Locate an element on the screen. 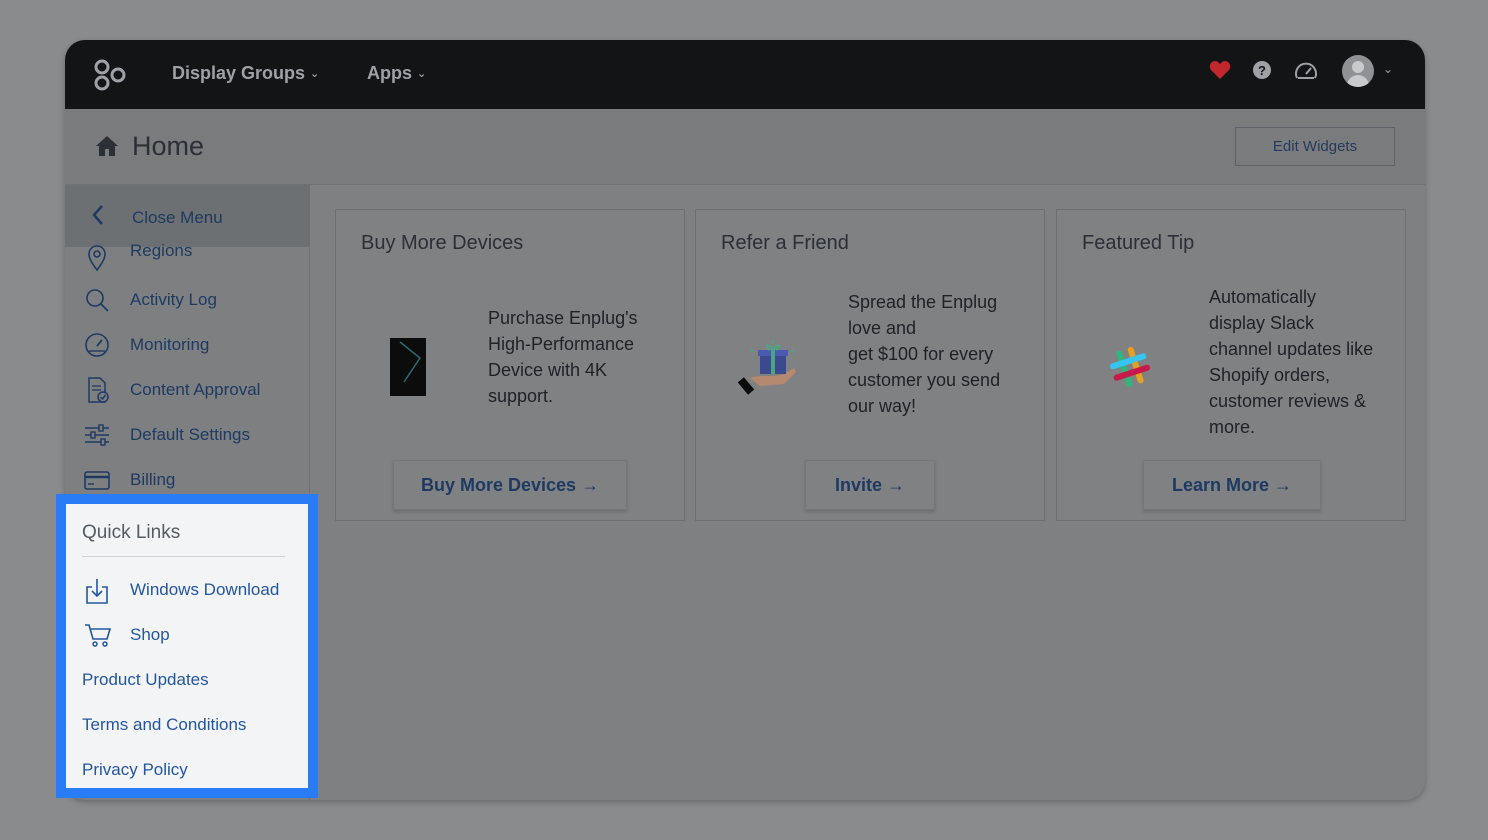 This screenshot has height=840, width=1488. download-icon is located at coordinates (97, 591).